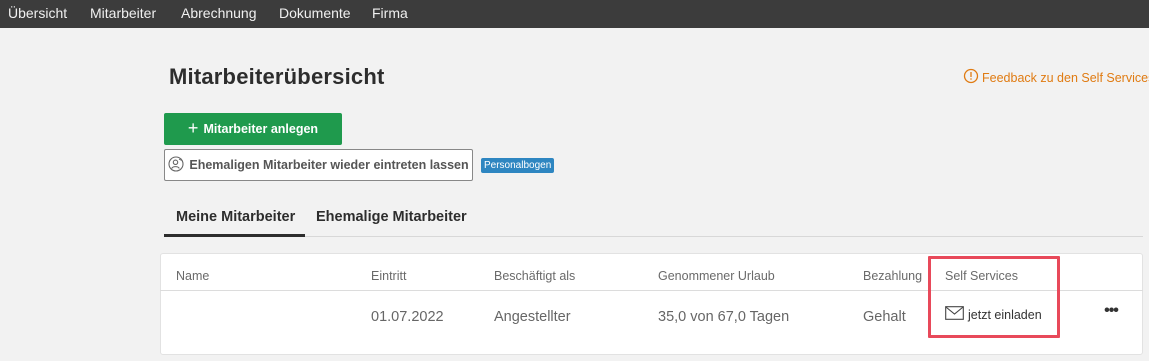 Image resolution: width=1149 pixels, height=361 pixels. What do you see at coordinates (390, 13) in the screenshot?
I see `nav-item-firma: Firma` at bounding box center [390, 13].